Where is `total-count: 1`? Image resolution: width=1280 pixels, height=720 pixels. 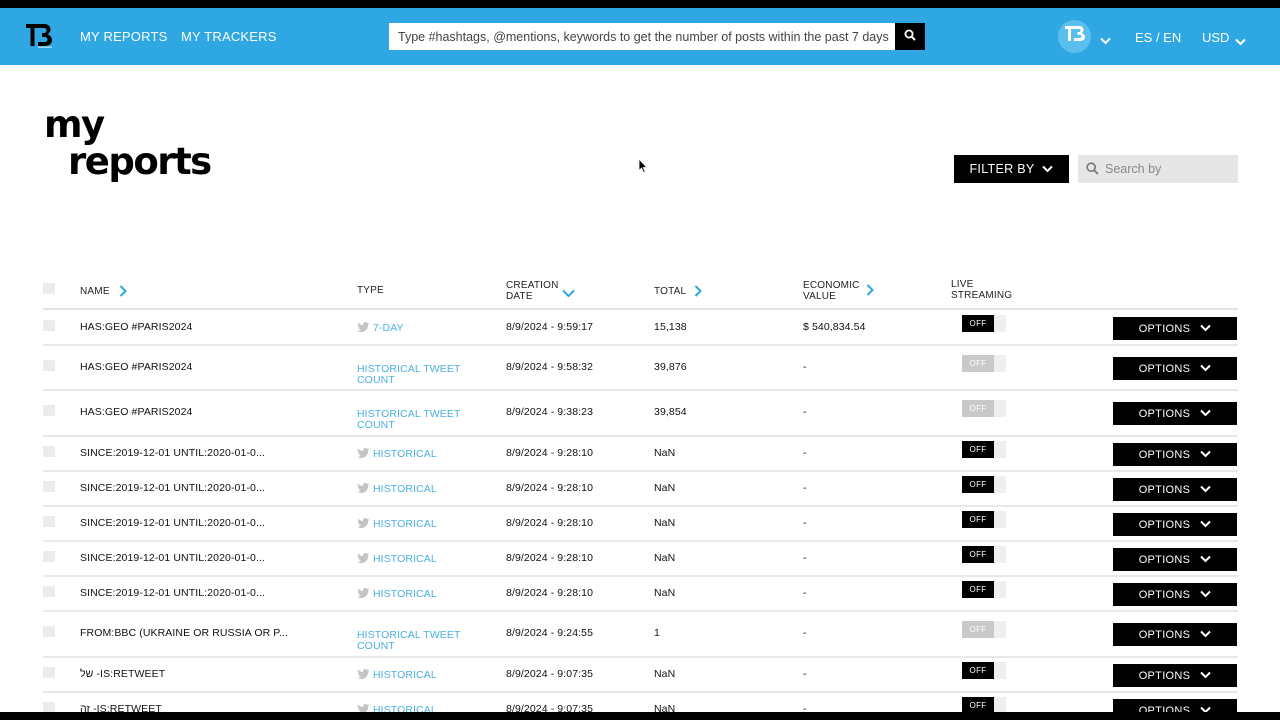
total-count: 1 is located at coordinates (657, 633).